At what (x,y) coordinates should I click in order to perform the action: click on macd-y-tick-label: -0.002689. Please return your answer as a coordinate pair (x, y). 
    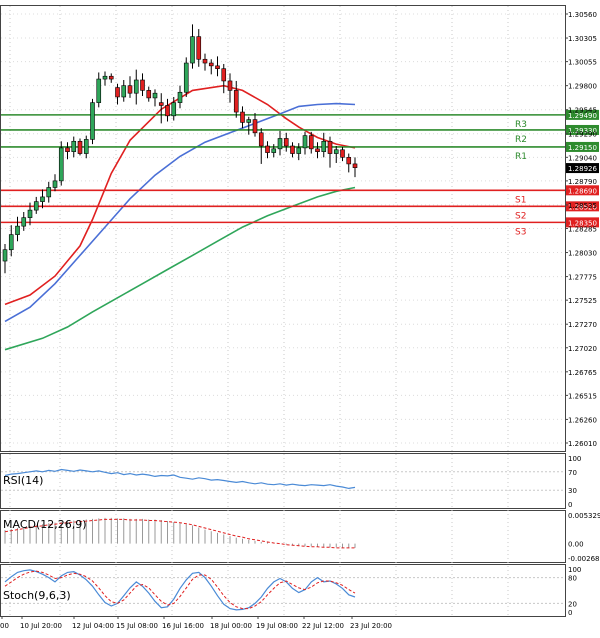
    Looking at the image, I should click on (584, 559).